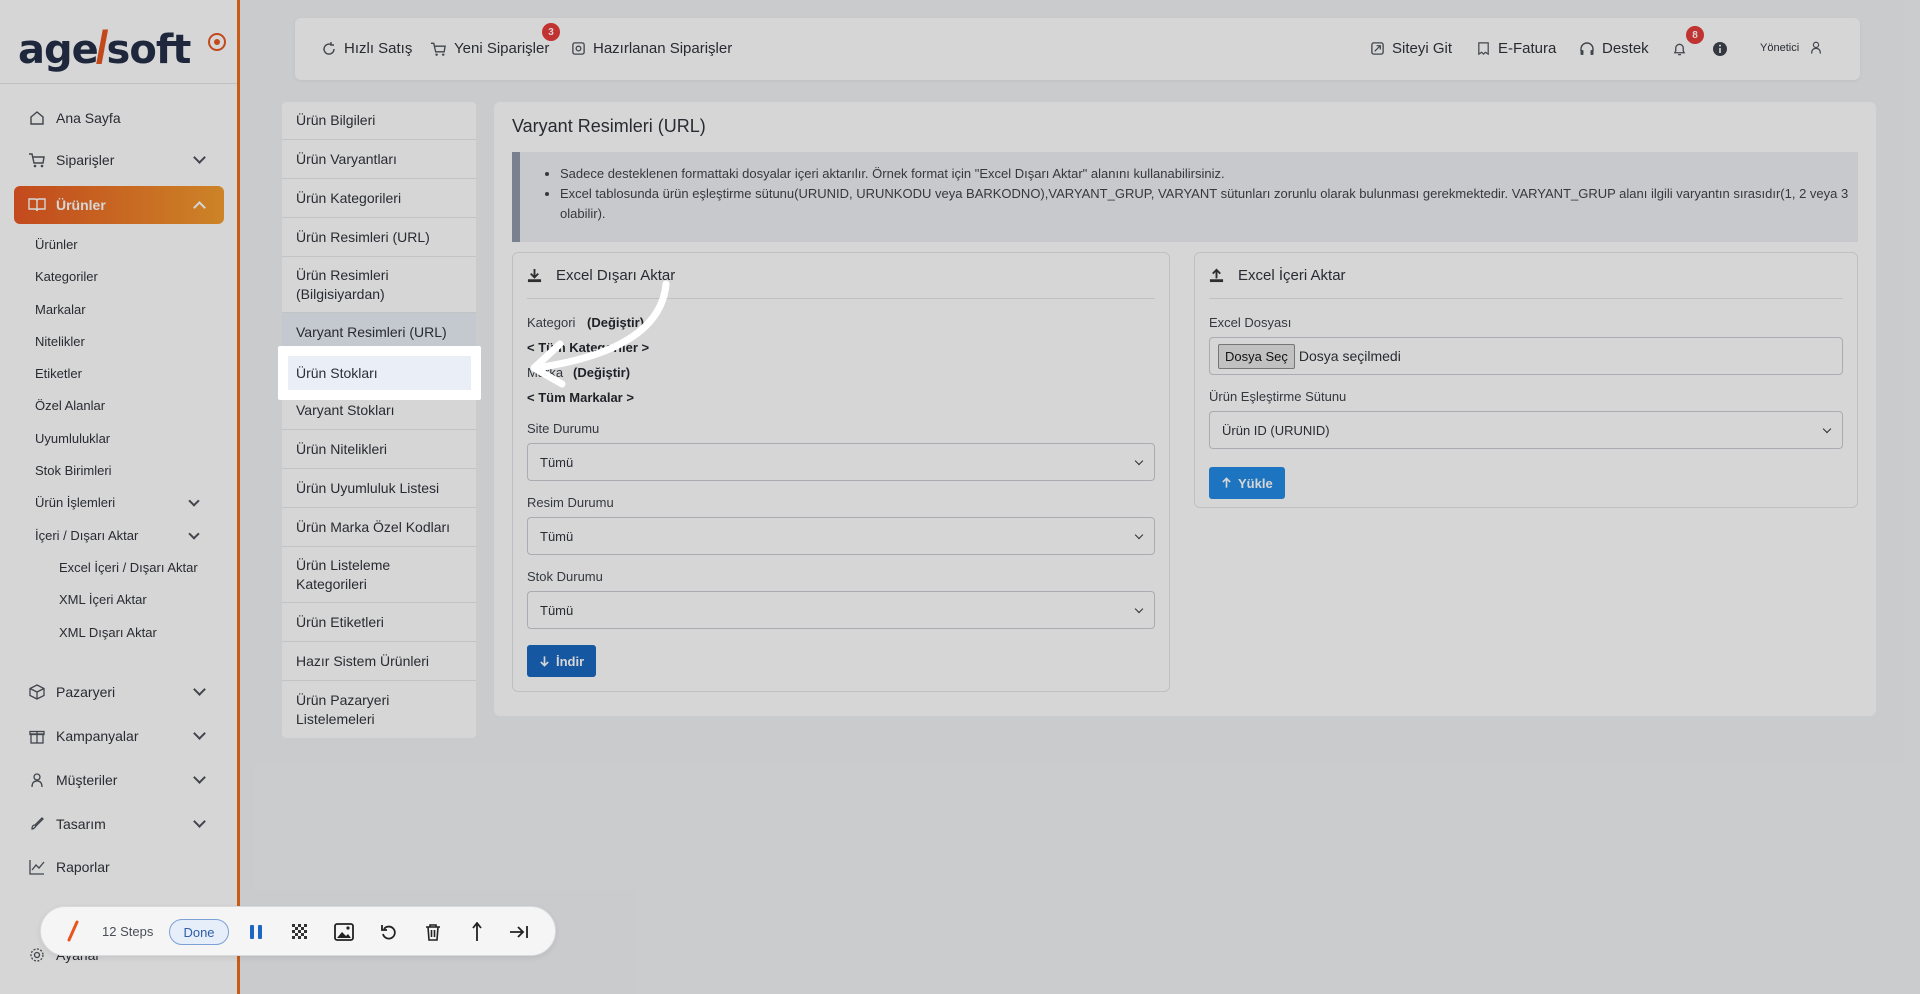  I want to click on submenu-item: Ürün Bilgileri, so click(379, 121).